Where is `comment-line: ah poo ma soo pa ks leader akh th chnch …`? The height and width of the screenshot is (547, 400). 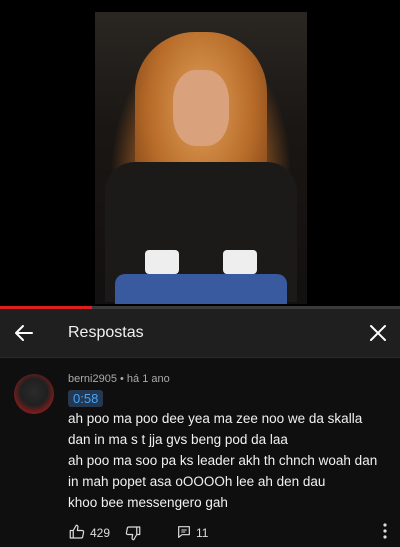 comment-line: ah poo ma soo pa ks leader akh th chnch … is located at coordinates (223, 460).